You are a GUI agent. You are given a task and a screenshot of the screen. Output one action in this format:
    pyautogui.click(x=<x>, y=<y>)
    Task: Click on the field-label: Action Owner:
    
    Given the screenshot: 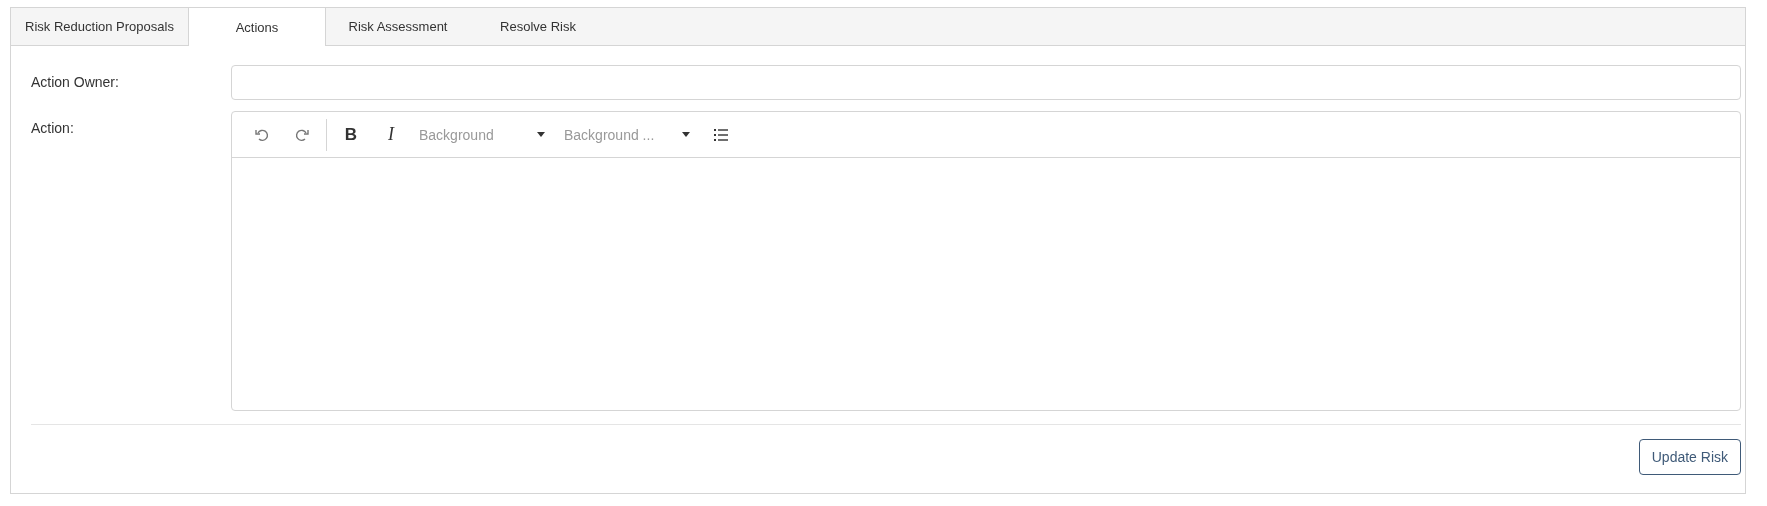 What is the action you would take?
    pyautogui.click(x=75, y=82)
    